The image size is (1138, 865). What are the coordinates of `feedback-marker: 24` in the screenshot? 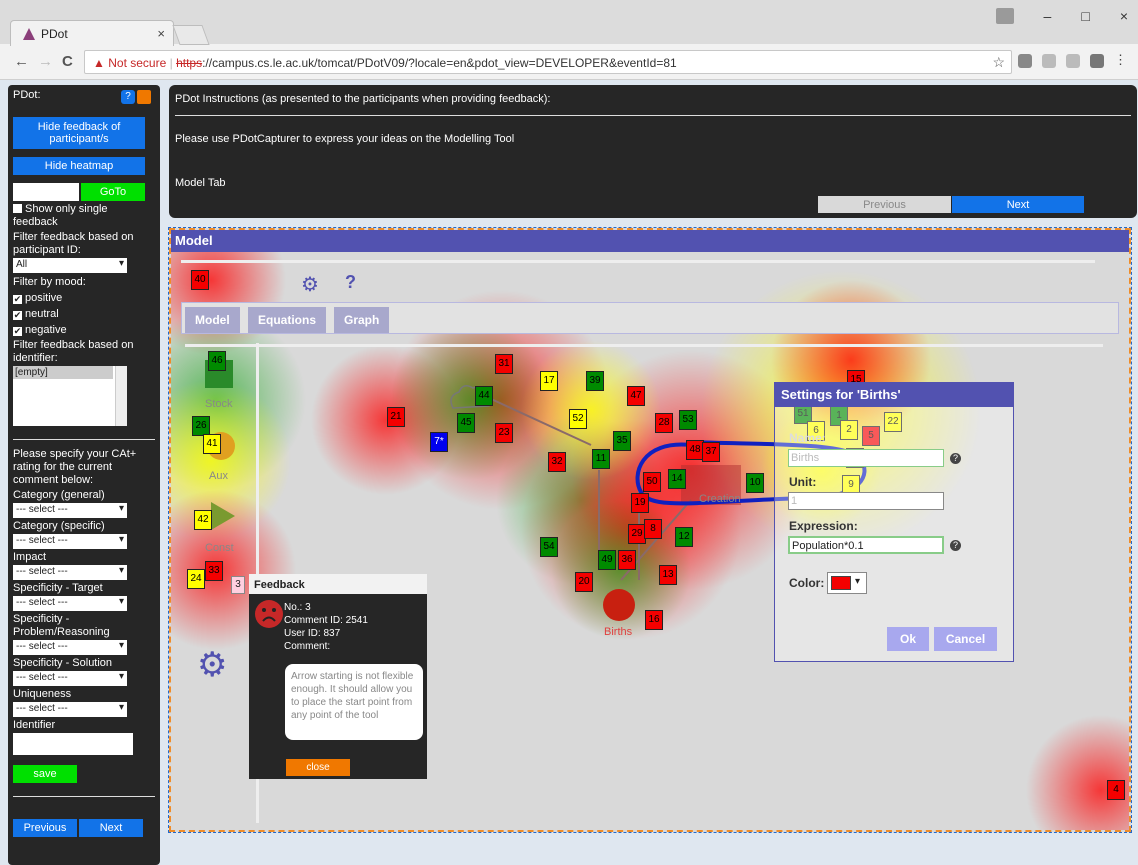 It's located at (196, 579).